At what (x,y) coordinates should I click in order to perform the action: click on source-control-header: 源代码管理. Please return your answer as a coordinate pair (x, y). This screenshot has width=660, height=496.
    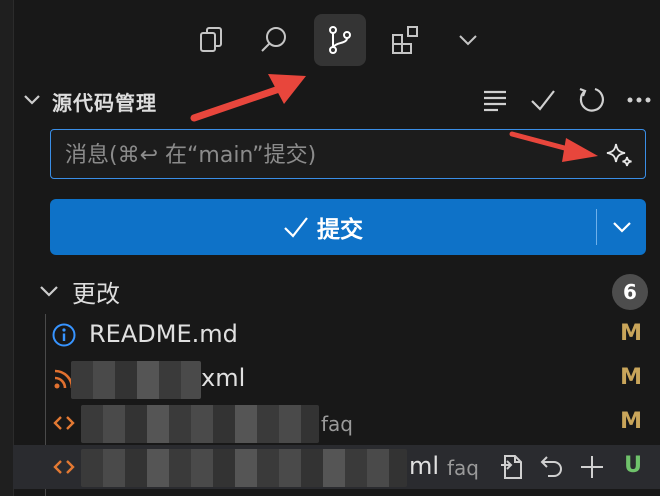
    Looking at the image, I should click on (338, 99).